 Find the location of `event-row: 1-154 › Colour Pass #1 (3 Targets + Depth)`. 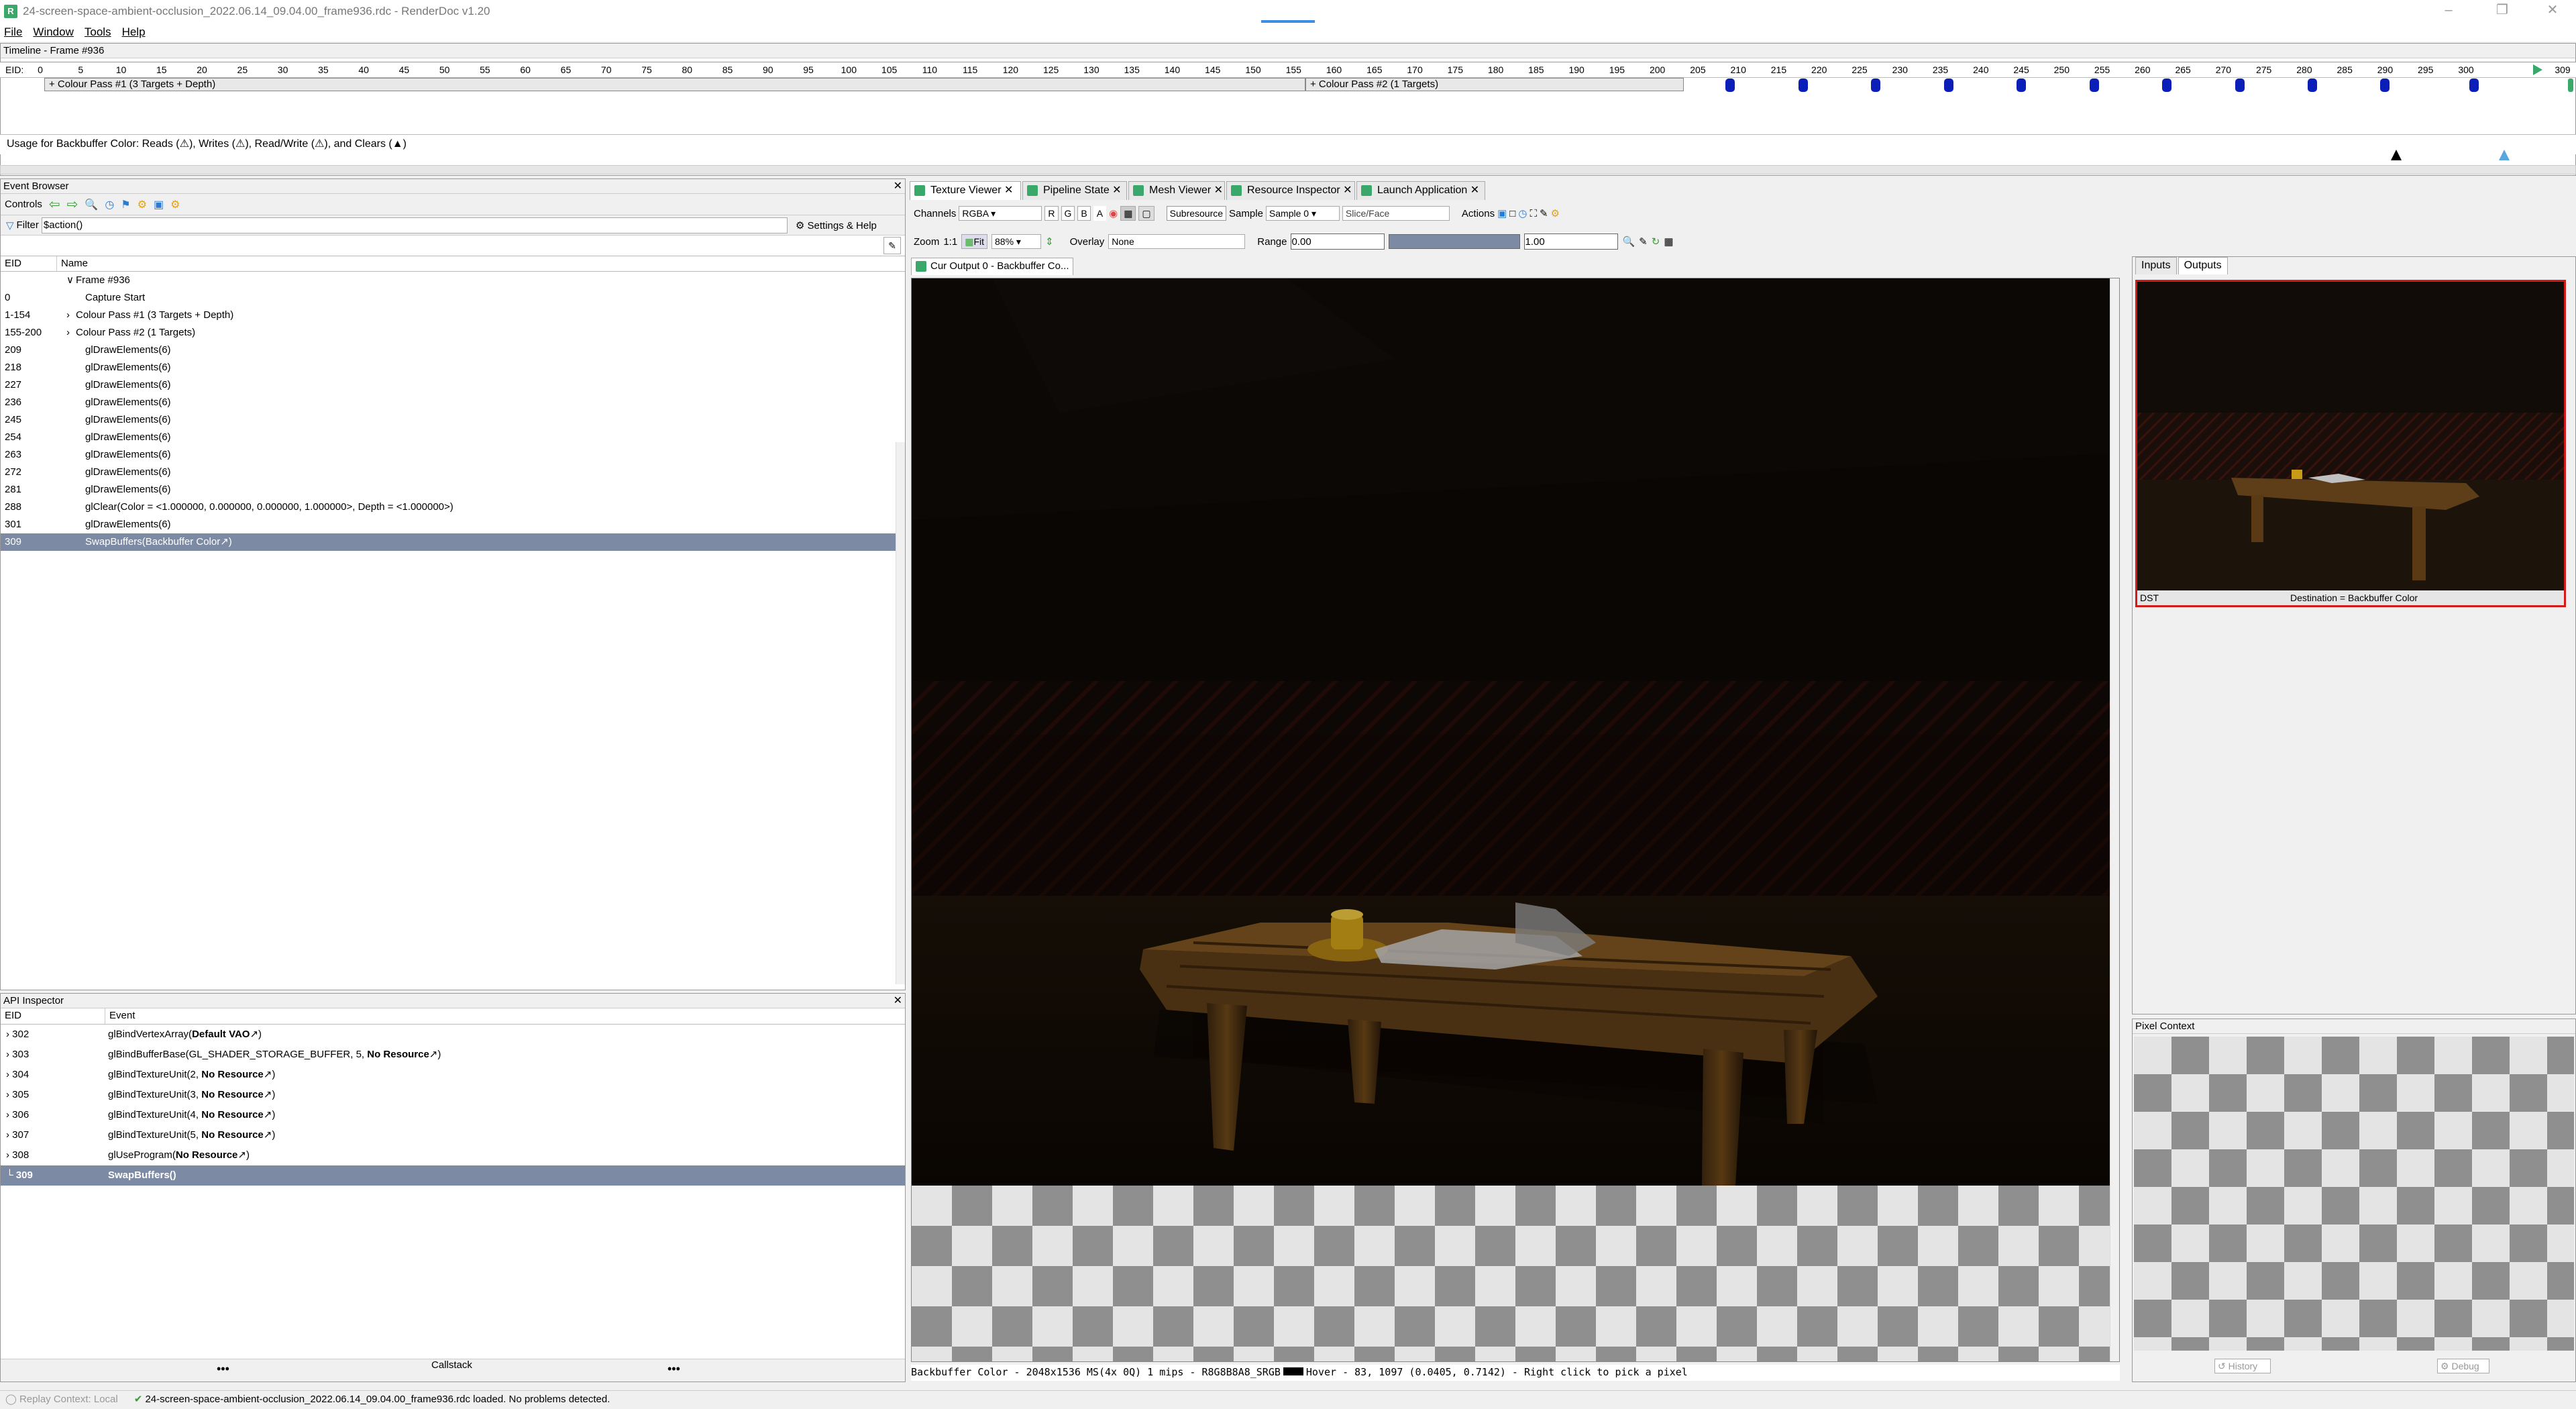

event-row: 1-154 › Colour Pass #1 (3 Targets + Depth) is located at coordinates (453, 315).